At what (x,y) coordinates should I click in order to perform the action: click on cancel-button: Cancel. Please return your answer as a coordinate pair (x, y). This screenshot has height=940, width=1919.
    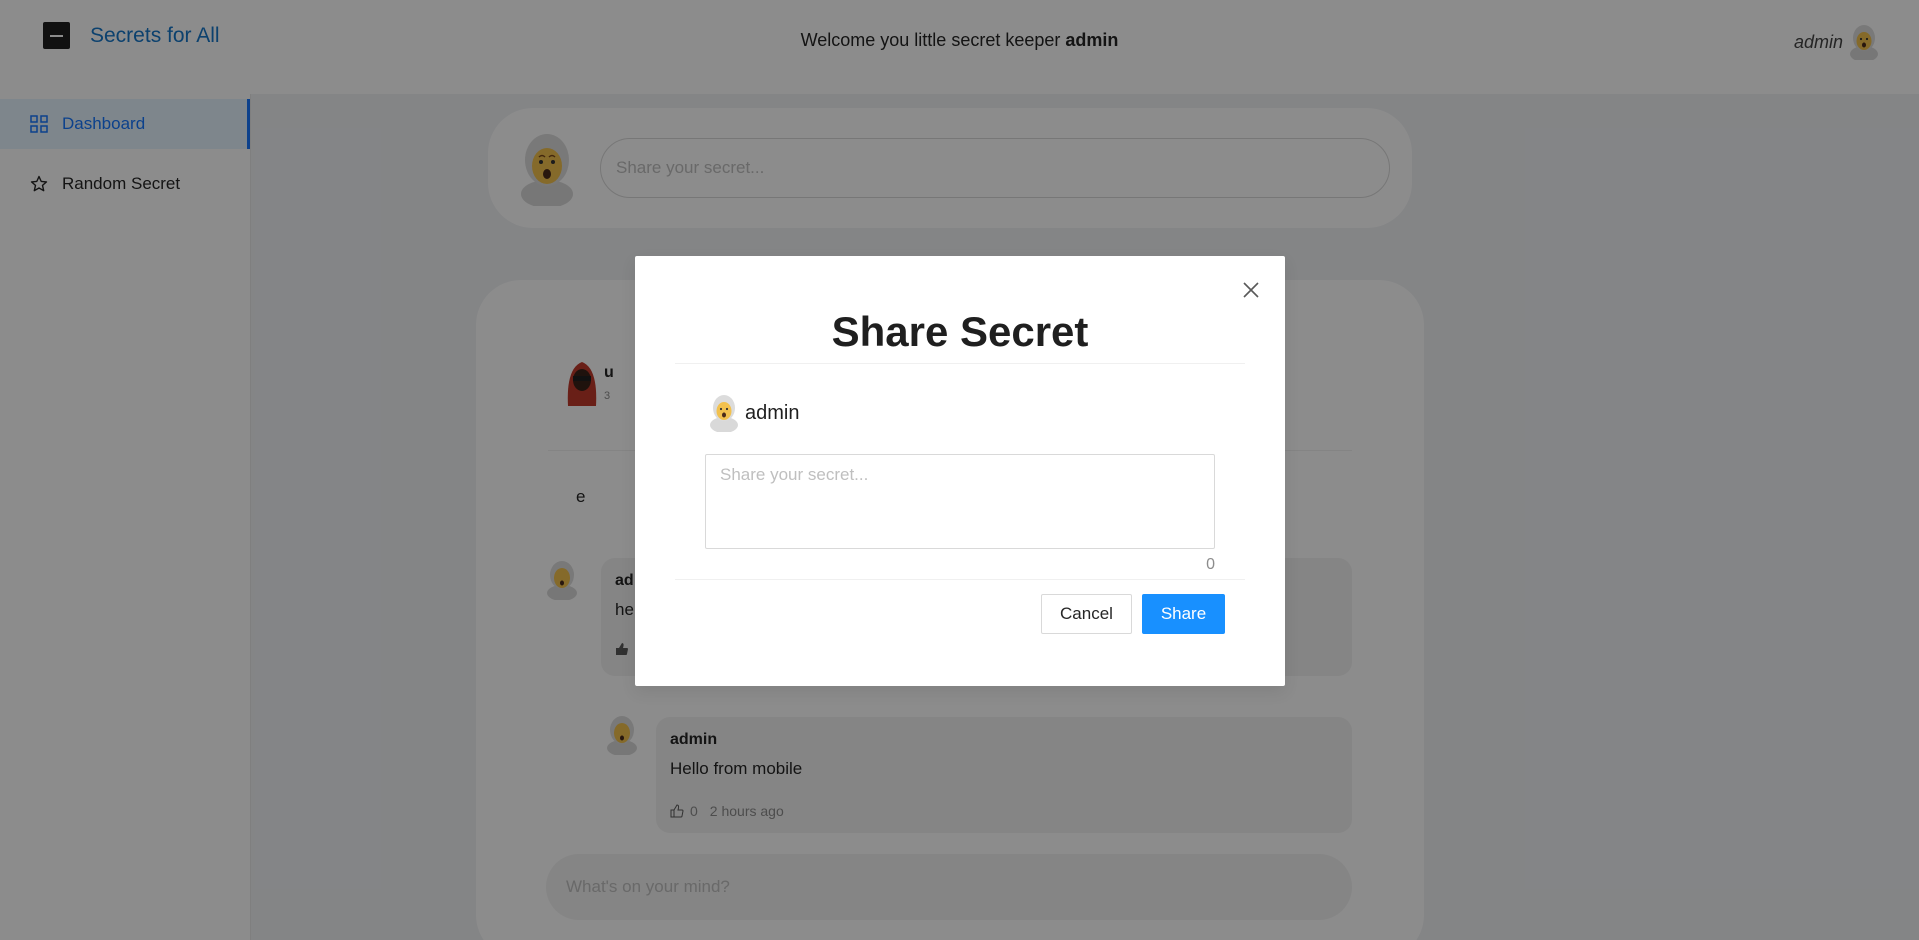
    Looking at the image, I should click on (1086, 614).